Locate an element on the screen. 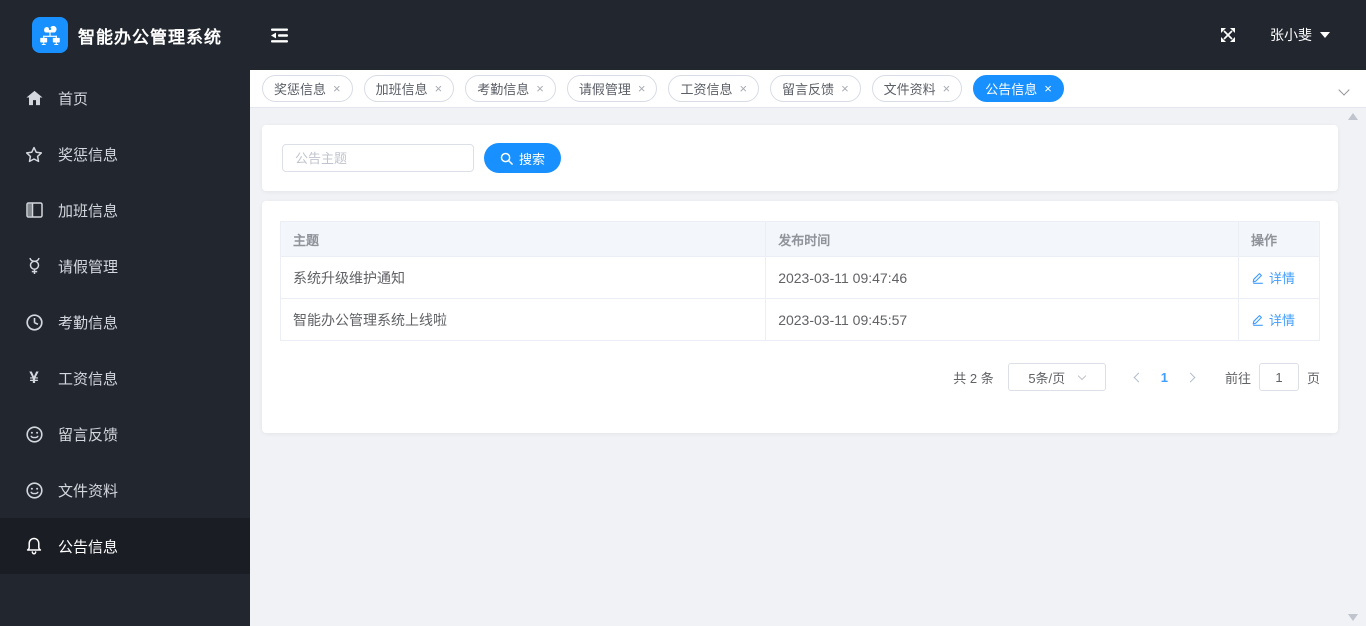 The width and height of the screenshot is (1366, 626). tab-label: 请假管理 is located at coordinates (604, 89).